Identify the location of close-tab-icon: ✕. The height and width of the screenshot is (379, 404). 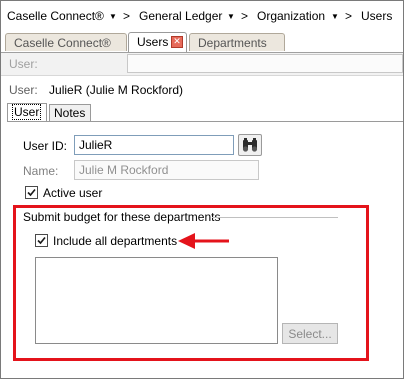
(177, 42).